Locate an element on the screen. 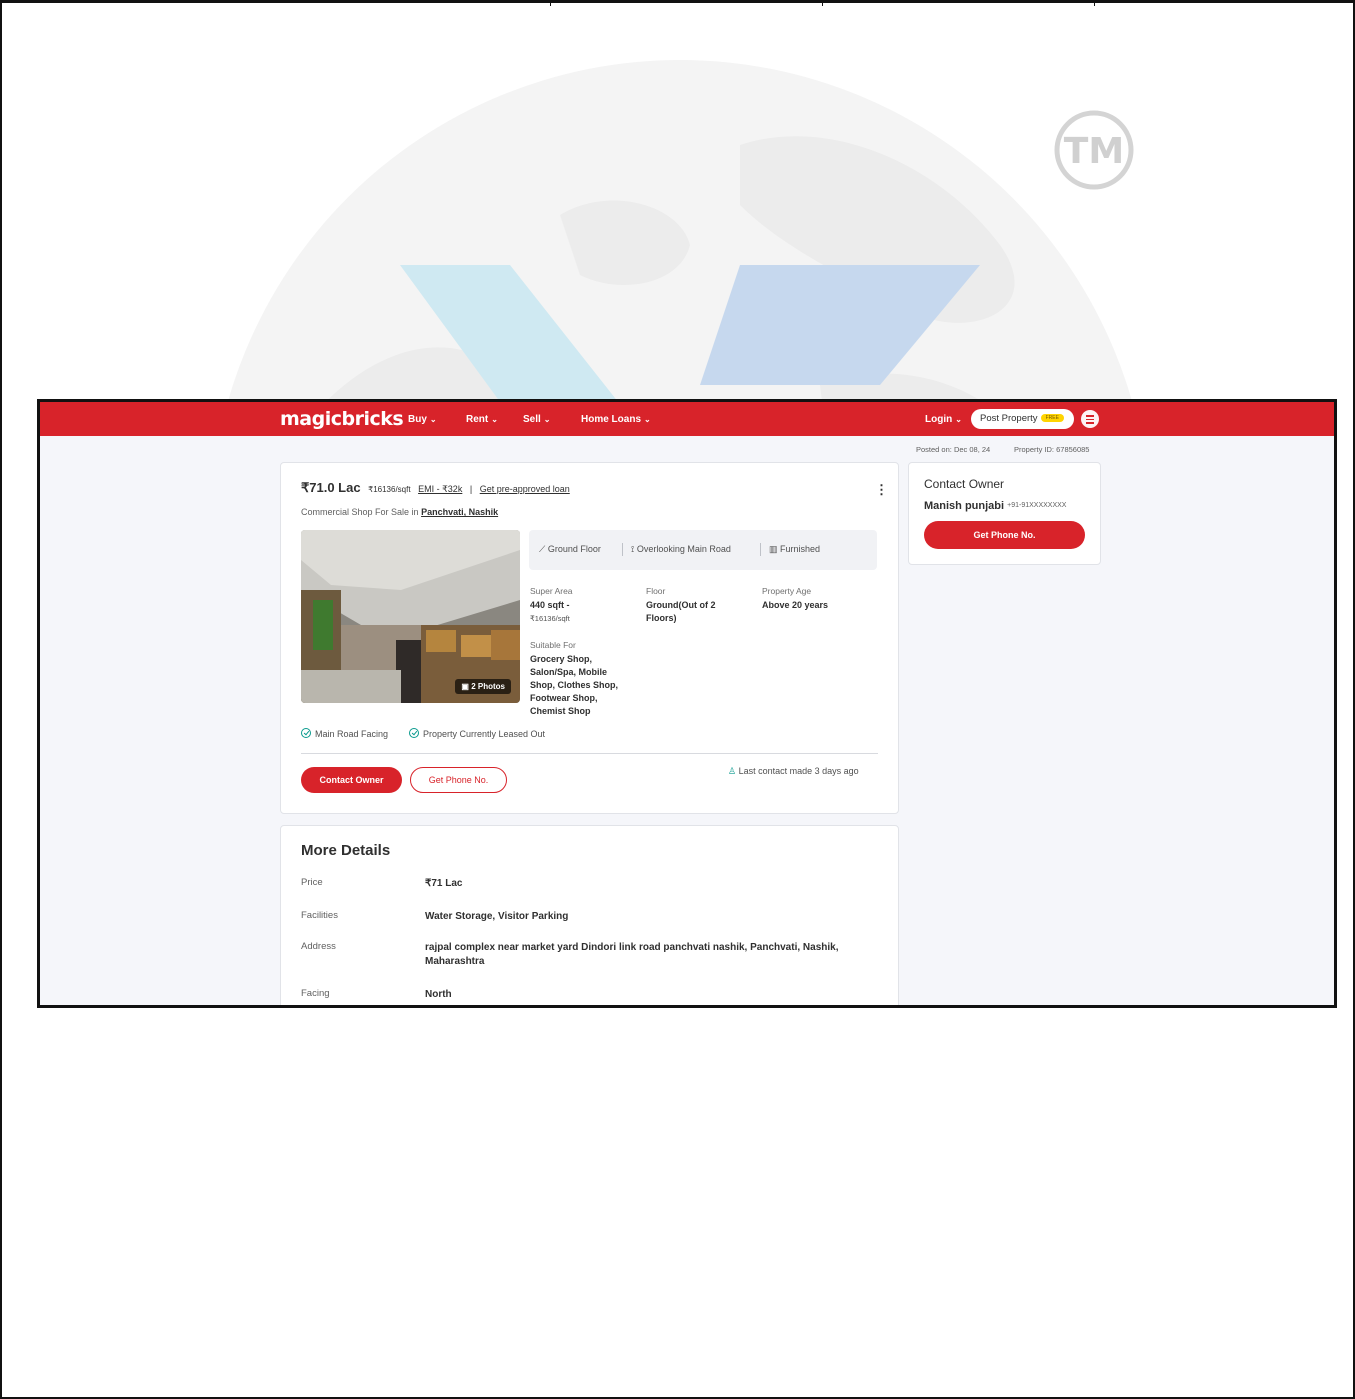 This screenshot has height=1399, width=1355. summary-overlooking: ⟟ Overlooking Main Road is located at coordinates (681, 549).